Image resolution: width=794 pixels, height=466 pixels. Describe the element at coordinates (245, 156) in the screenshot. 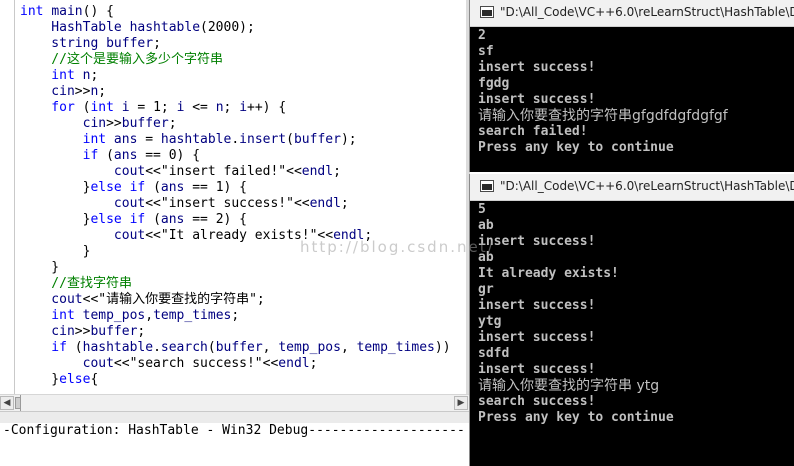

I see `code-line: if (ans == 0) {` at that location.